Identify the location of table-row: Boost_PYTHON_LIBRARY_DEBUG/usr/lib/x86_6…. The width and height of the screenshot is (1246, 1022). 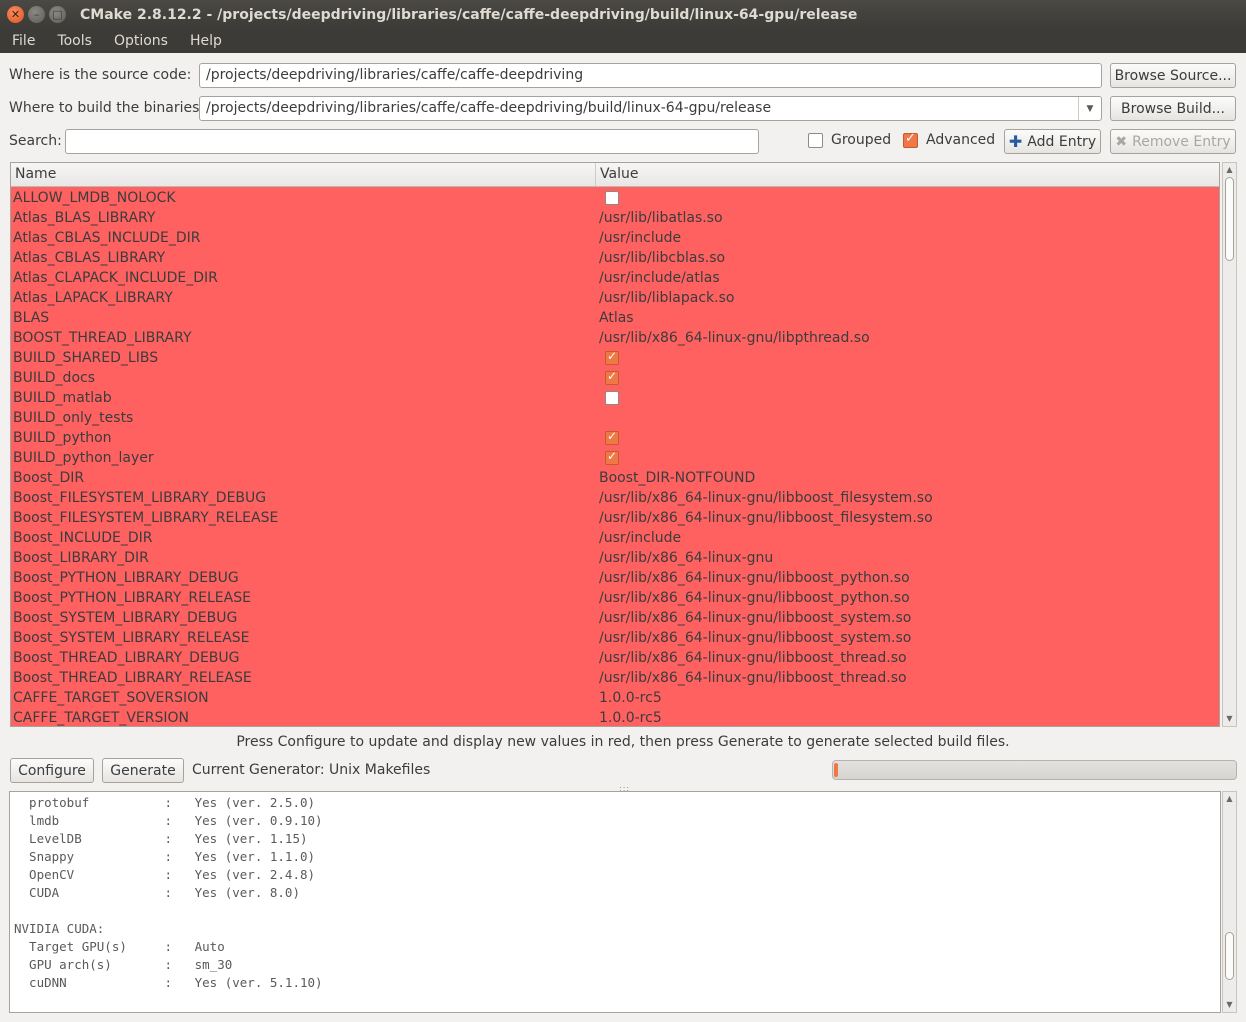
(615, 578).